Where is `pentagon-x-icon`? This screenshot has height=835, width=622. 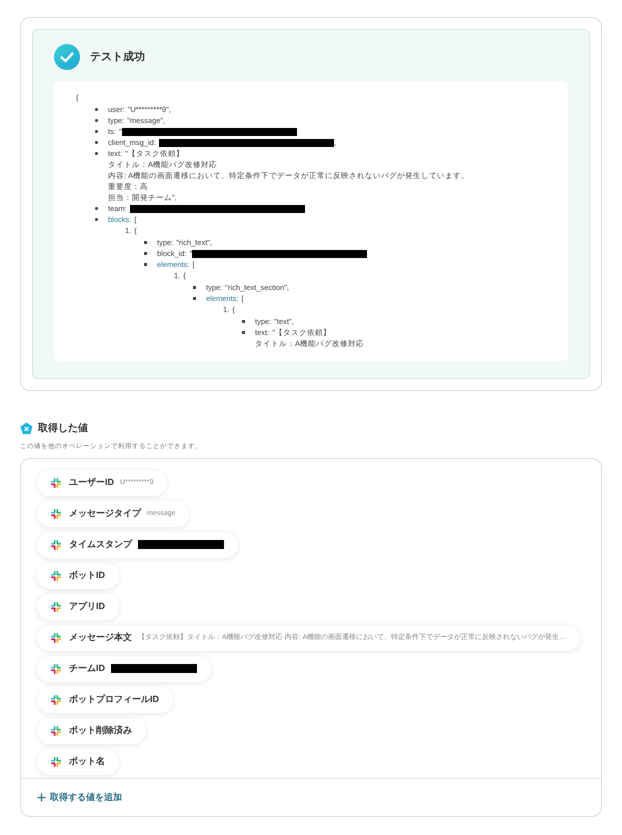
pentagon-x-icon is located at coordinates (26, 428).